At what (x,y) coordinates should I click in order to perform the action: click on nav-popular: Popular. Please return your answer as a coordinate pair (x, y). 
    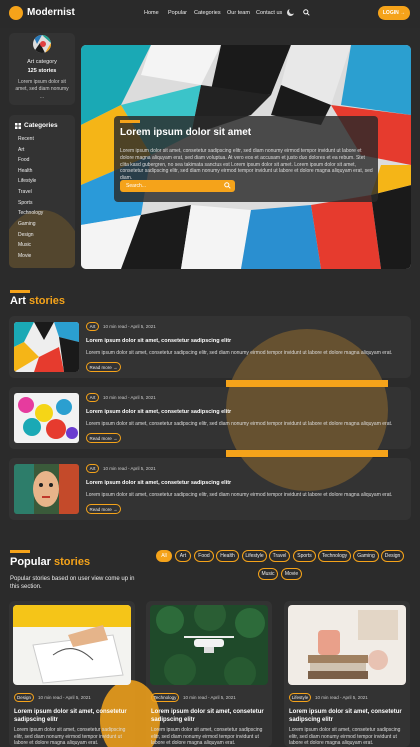
    Looking at the image, I should click on (177, 13).